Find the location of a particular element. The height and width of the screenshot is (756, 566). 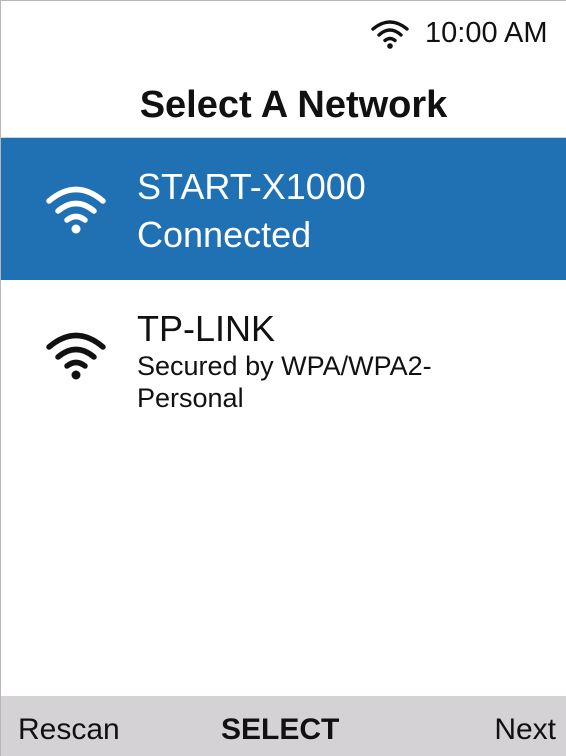

softkey-bar: Rescan SELECT Next is located at coordinates (283, 726).